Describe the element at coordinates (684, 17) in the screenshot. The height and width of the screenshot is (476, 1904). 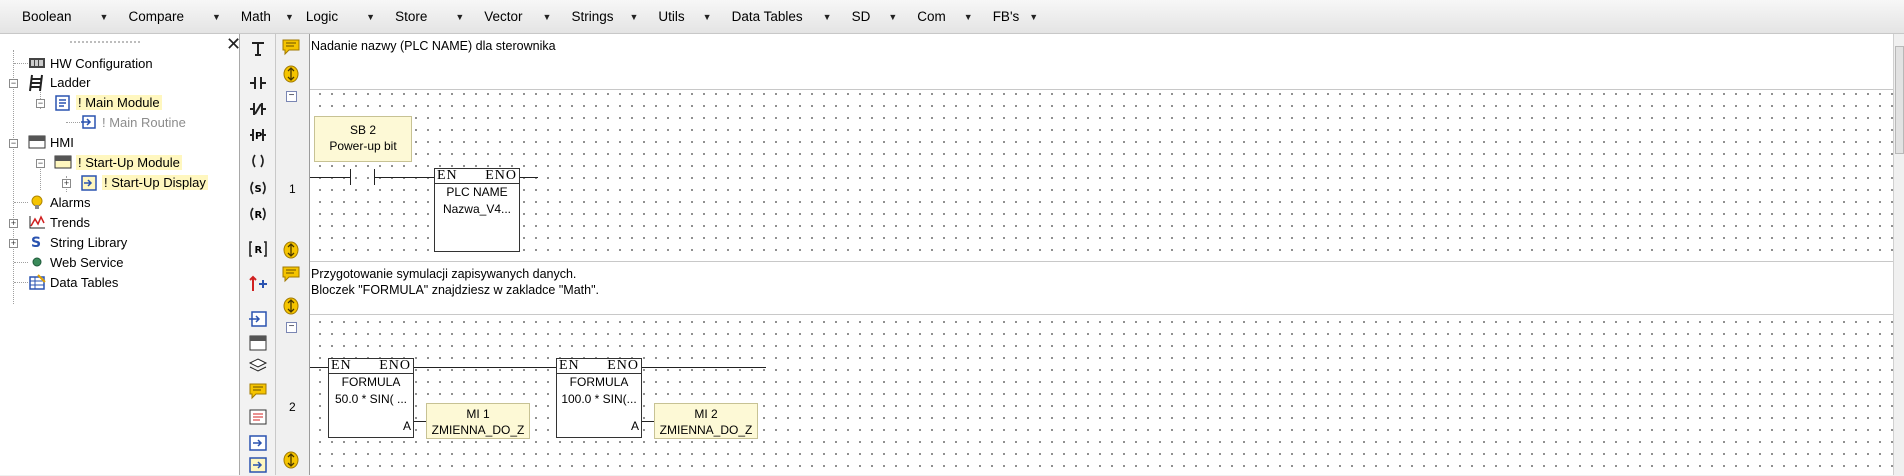
I see `menu-utils: Utils ▼` at that location.